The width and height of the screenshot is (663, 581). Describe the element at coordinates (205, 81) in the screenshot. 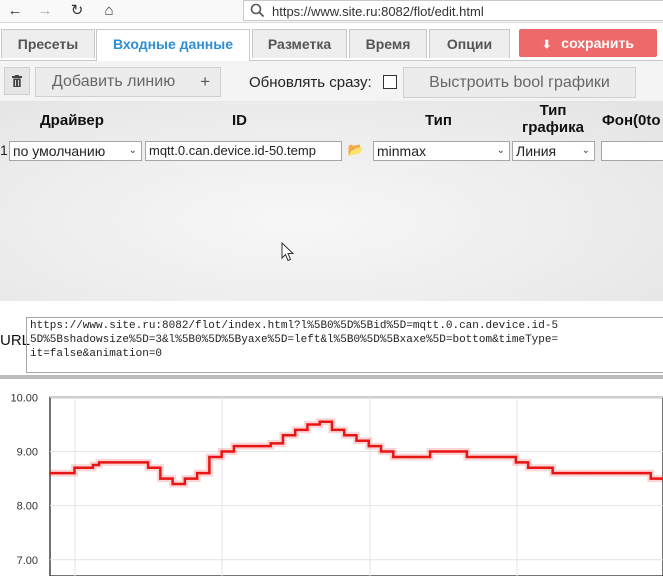

I see `plus-icon: +` at that location.